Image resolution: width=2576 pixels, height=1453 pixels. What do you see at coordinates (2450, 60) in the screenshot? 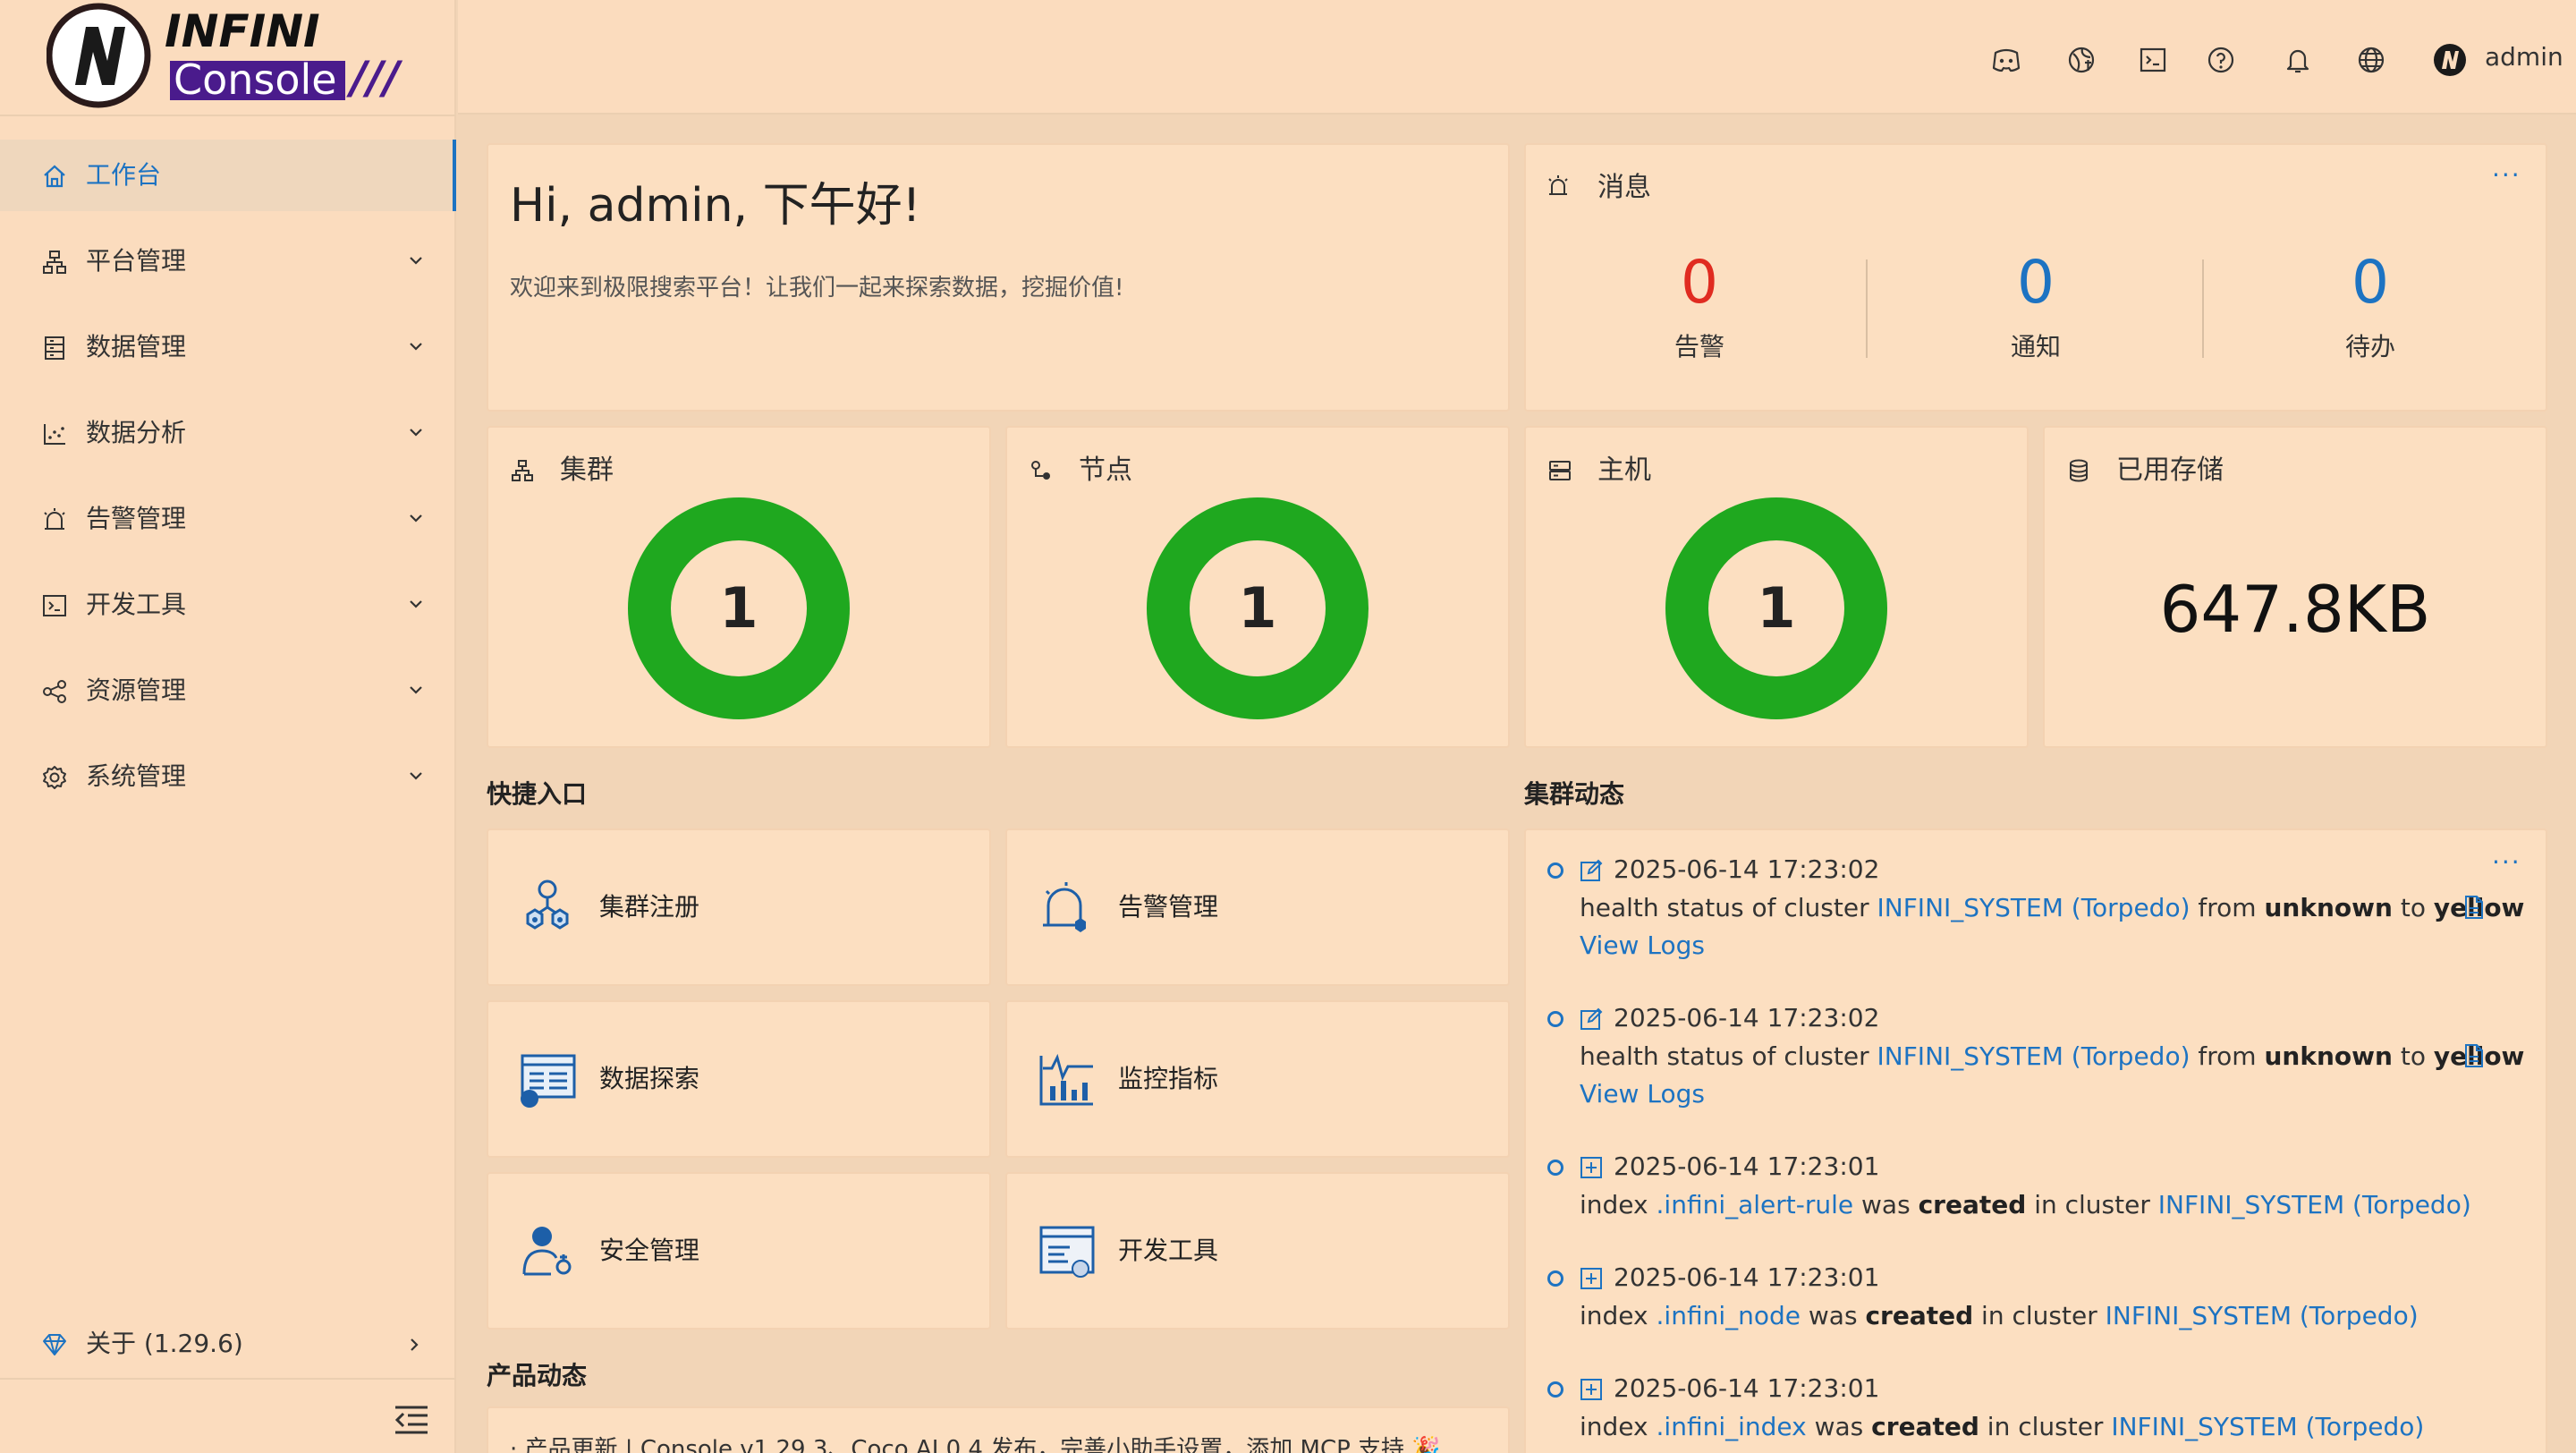
I see `avatar` at bounding box center [2450, 60].